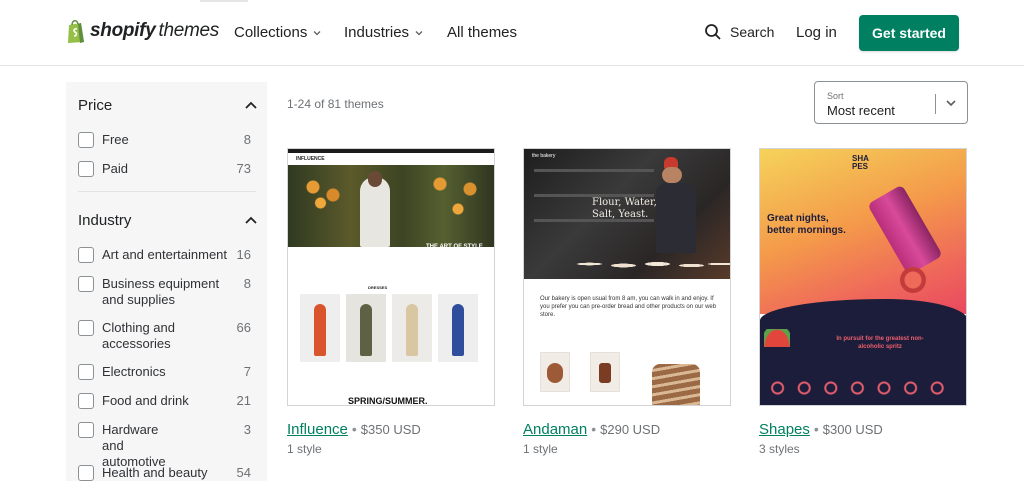 The image size is (1024, 481). What do you see at coordinates (377, 32) in the screenshot?
I see `nav-industries-label: Industries` at bounding box center [377, 32].